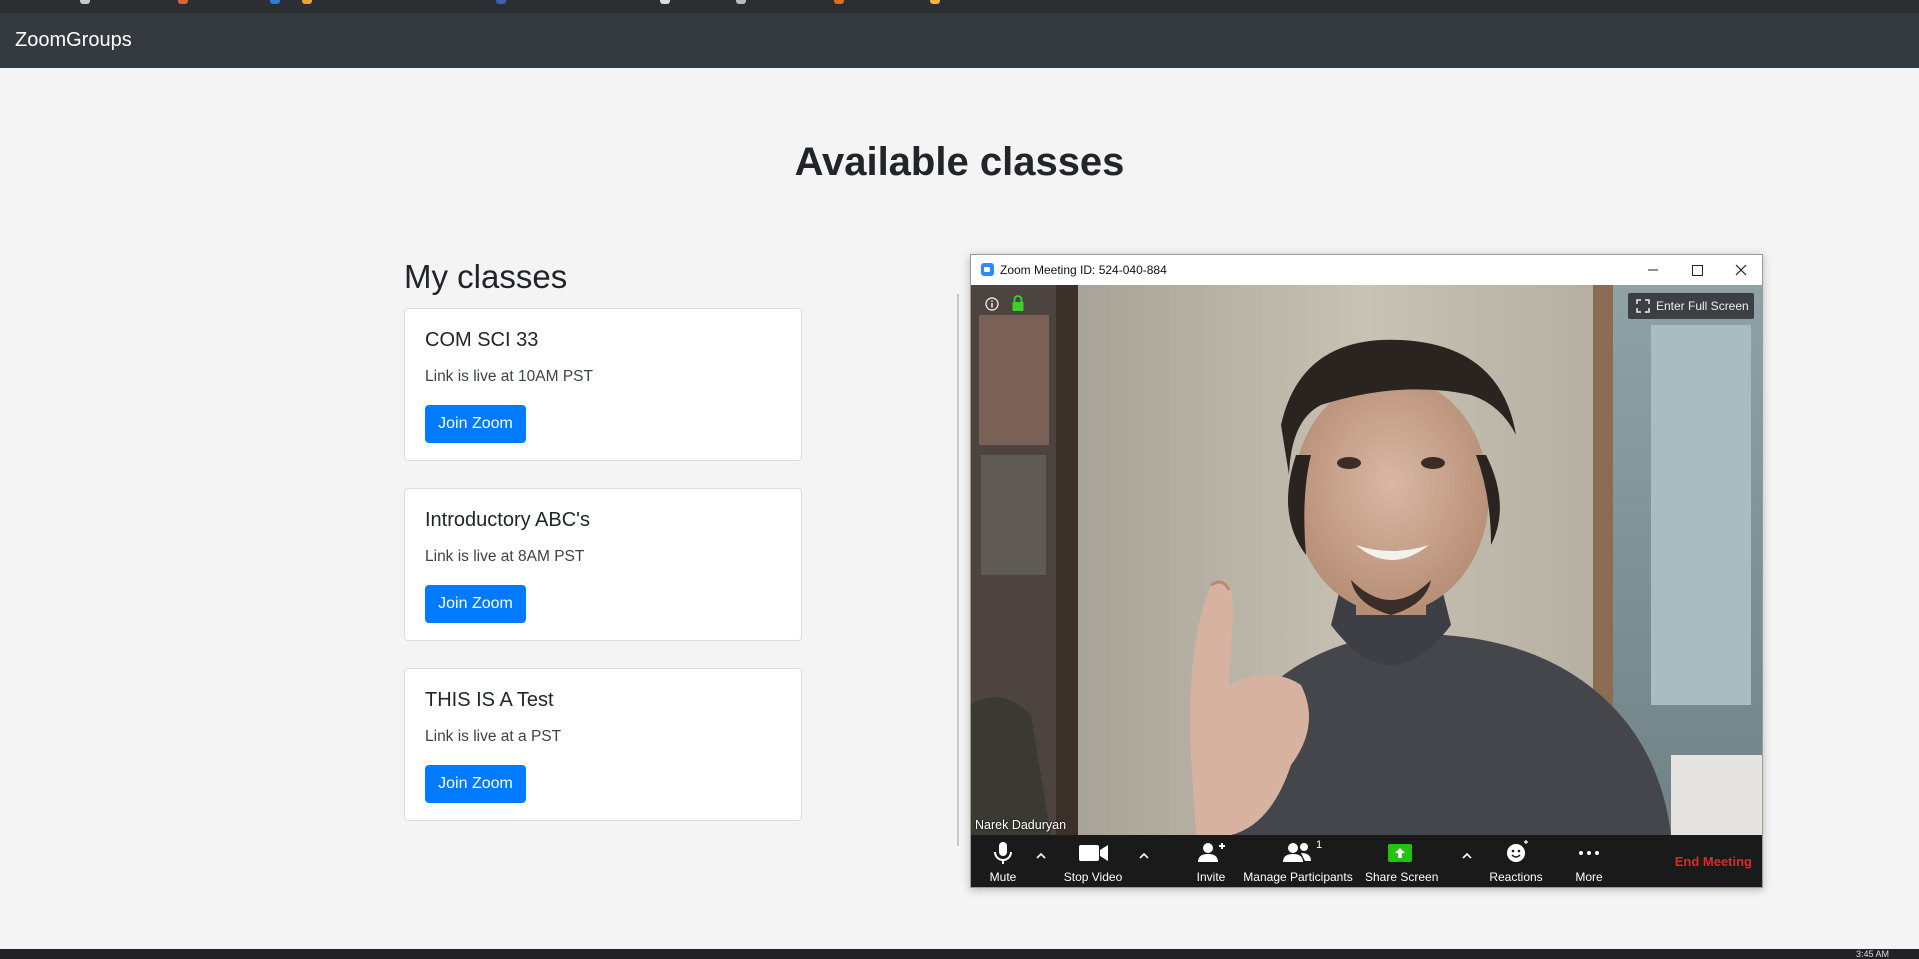 Image resolution: width=1919 pixels, height=959 pixels. What do you see at coordinates (1643, 306) in the screenshot?
I see `fullscreen-icon` at bounding box center [1643, 306].